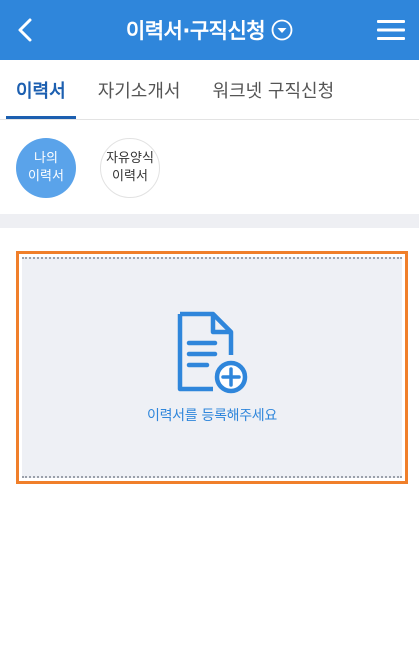 Image resolution: width=419 pixels, height=648 pixels. Describe the element at coordinates (41, 89) in the screenshot. I see `tab-resume: 이력서` at that location.